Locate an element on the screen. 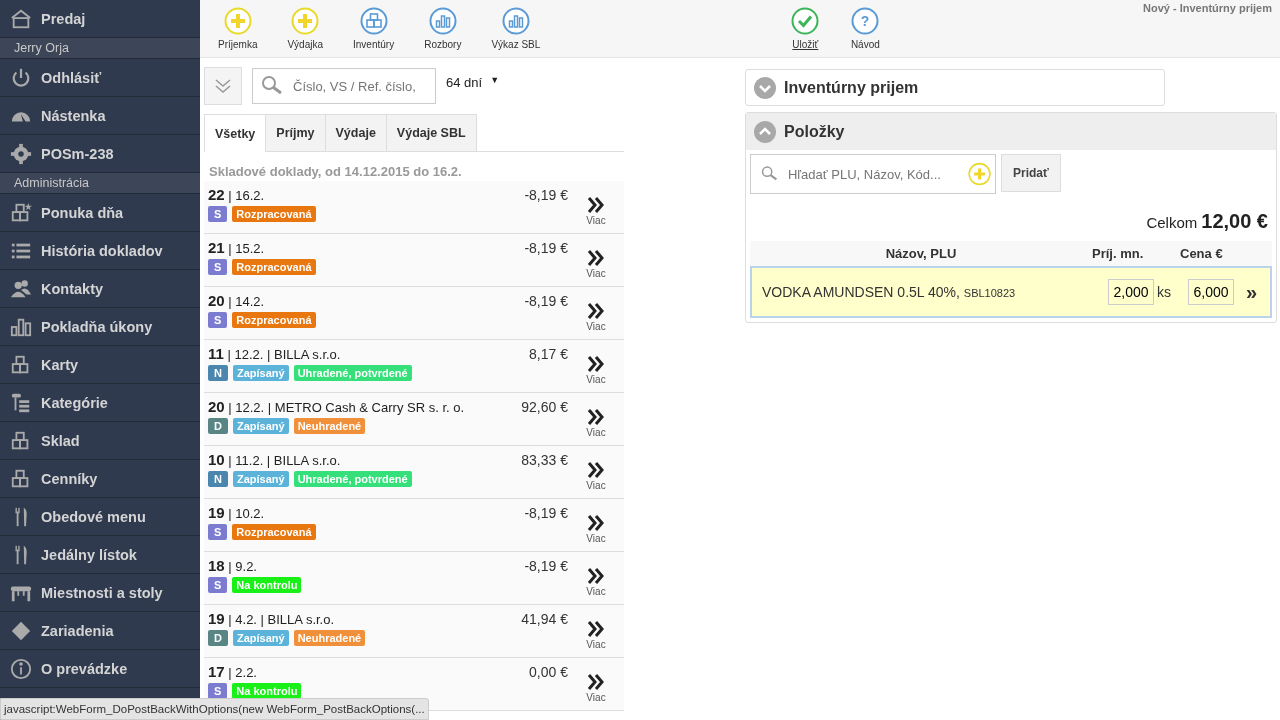 The height and width of the screenshot is (720, 1280). sidebar-item: Obedové menu is located at coordinates (100, 517).